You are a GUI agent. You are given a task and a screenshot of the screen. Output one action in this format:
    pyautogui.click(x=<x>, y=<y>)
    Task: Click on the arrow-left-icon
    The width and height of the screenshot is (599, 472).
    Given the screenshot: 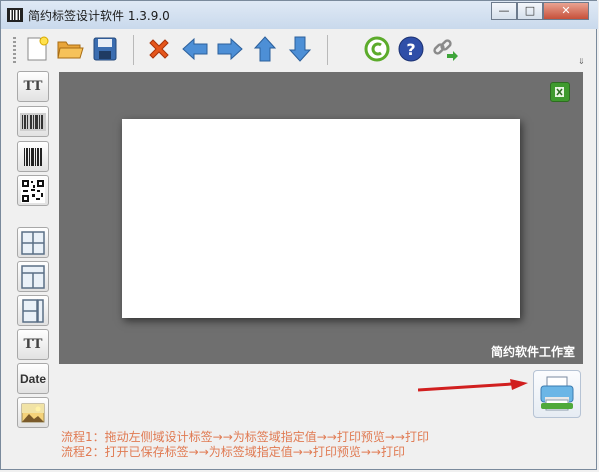 What is the action you would take?
    pyautogui.click(x=195, y=49)
    